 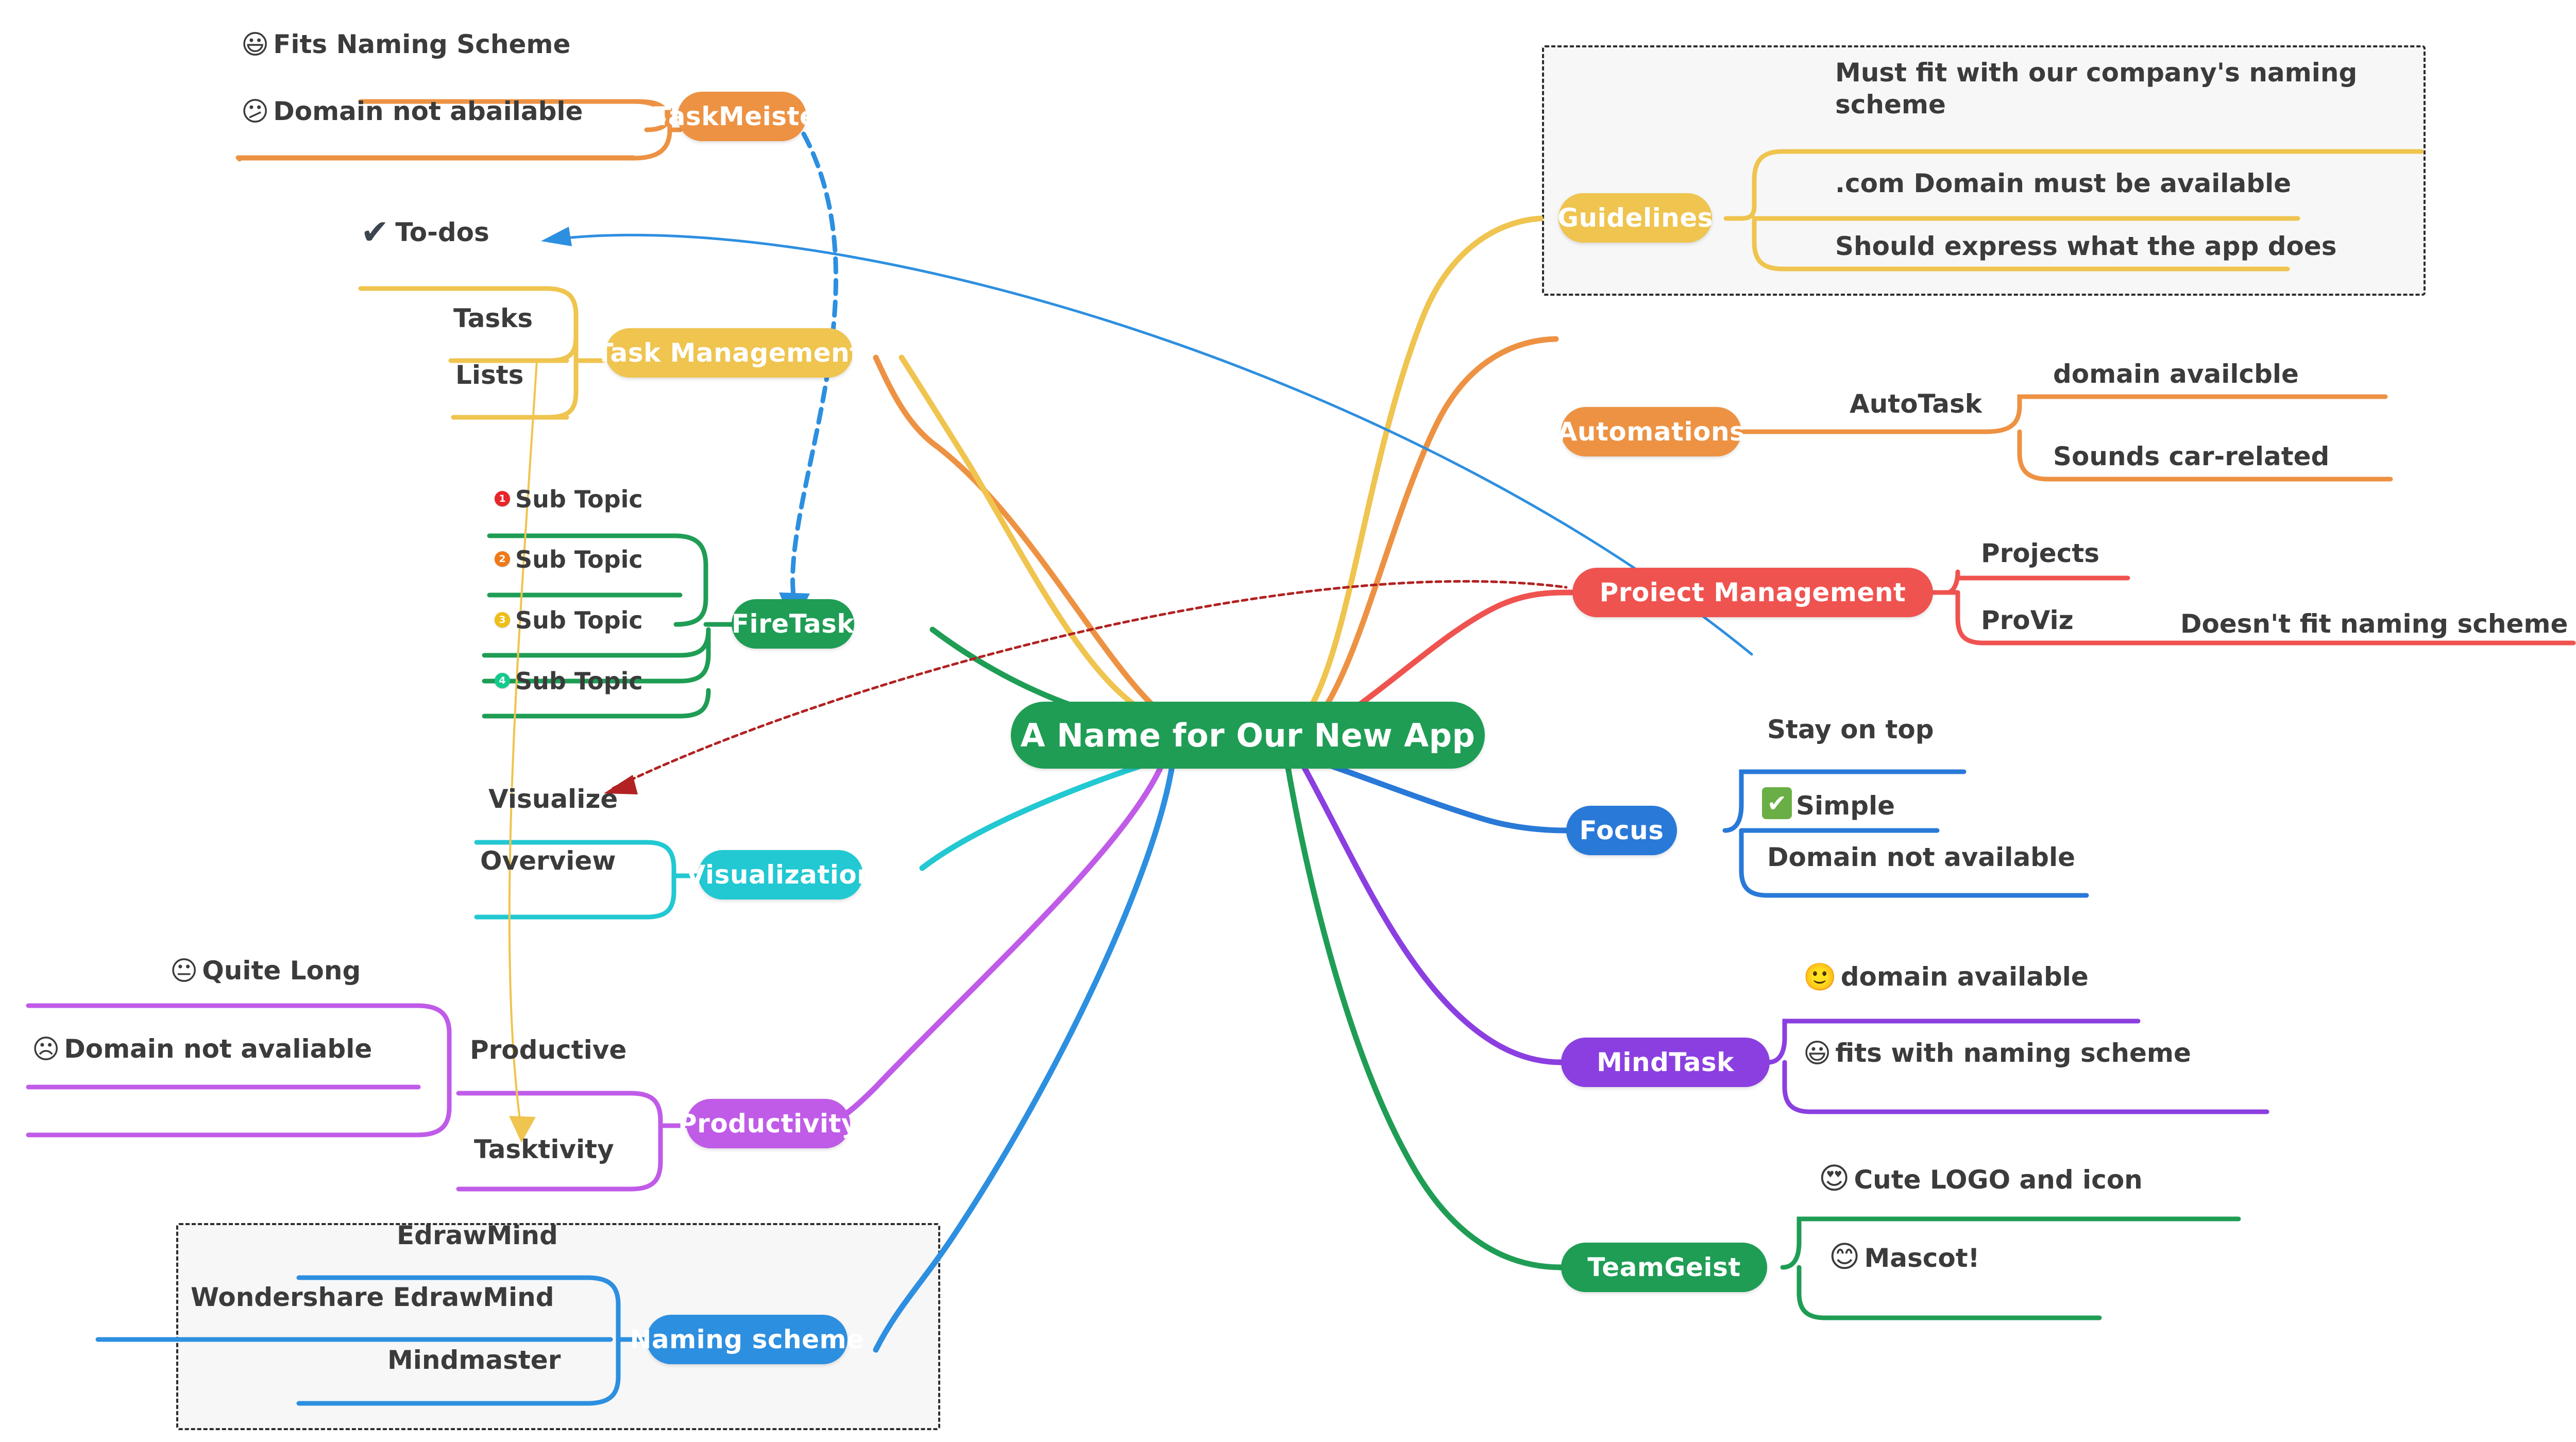 I want to click on branch-naming-scheme-label: Naming scheme, so click(x=747, y=1339).